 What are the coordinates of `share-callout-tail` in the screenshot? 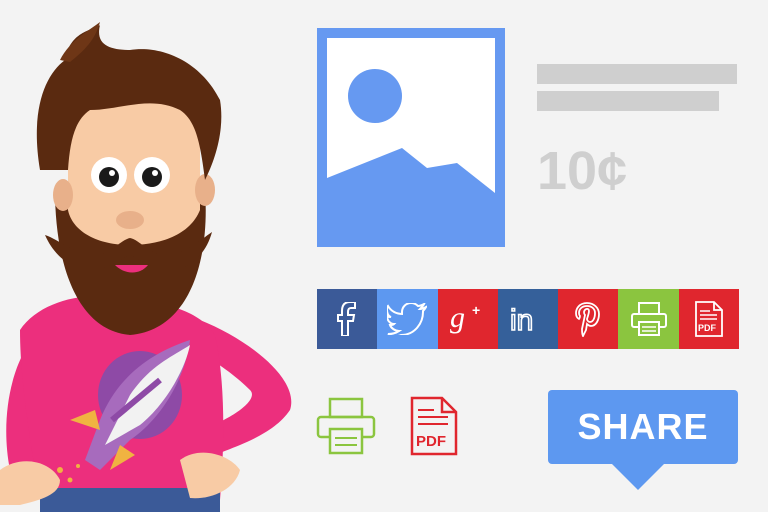 It's located at (638, 477).